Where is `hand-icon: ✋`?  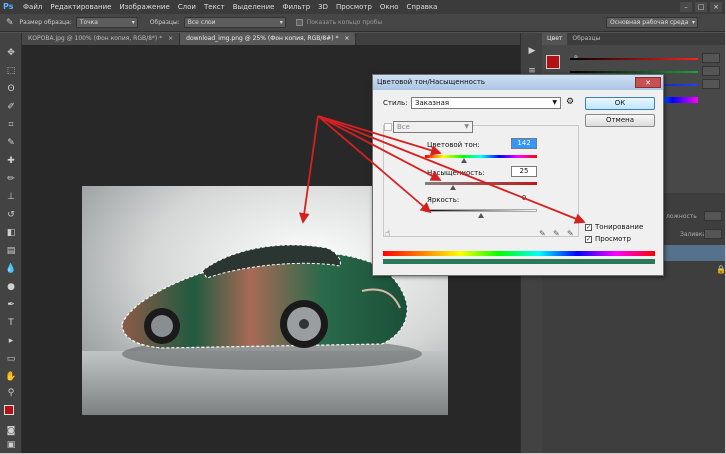
hand-icon: ✋ is located at coordinates (11, 377).